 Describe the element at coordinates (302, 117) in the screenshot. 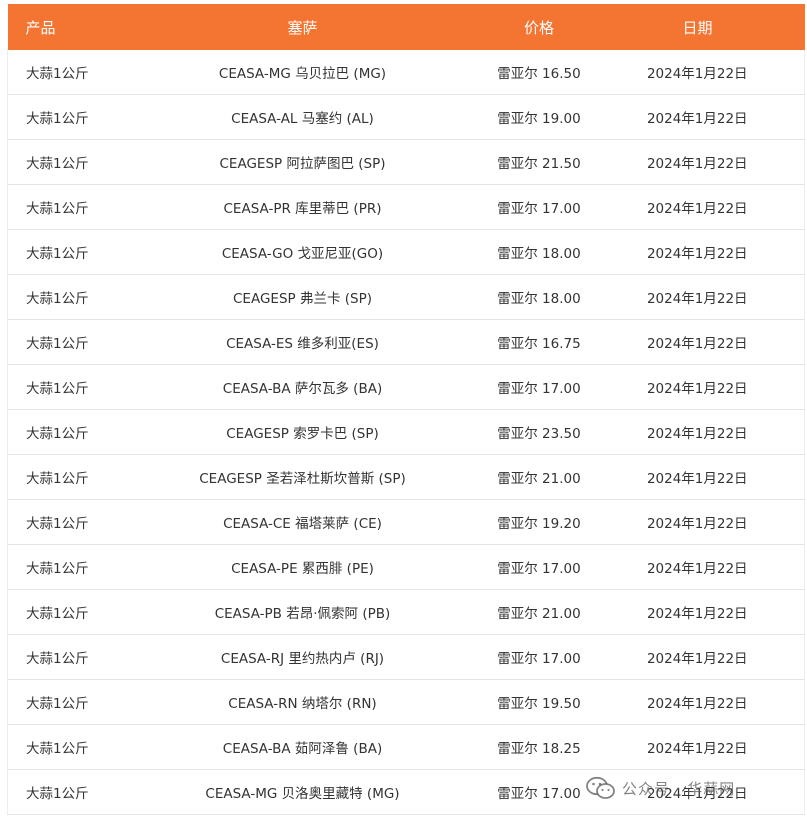

I see `ceasa-cell: CEASA-AL 马塞约 (AL)` at that location.